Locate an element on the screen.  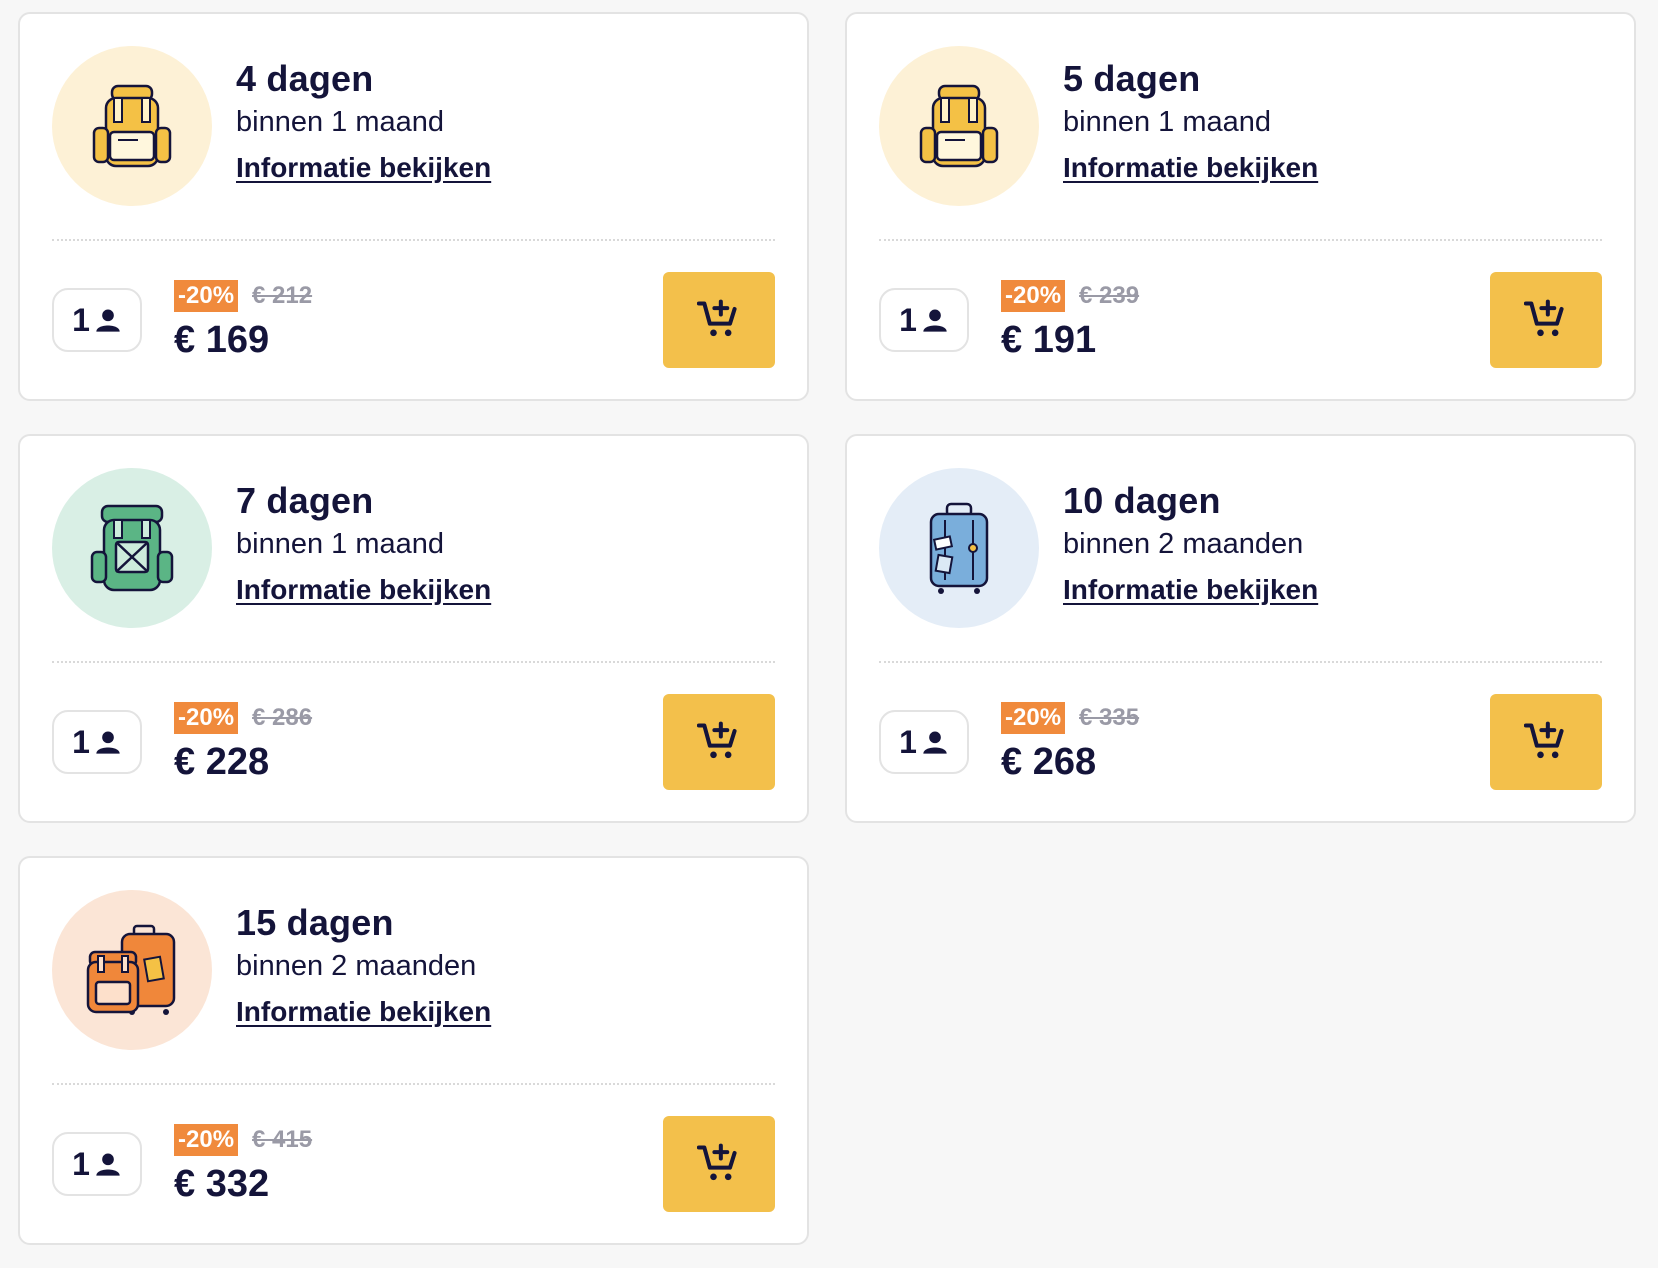
price-block: -20% € 212 € 169 is located at coordinates (243, 323).